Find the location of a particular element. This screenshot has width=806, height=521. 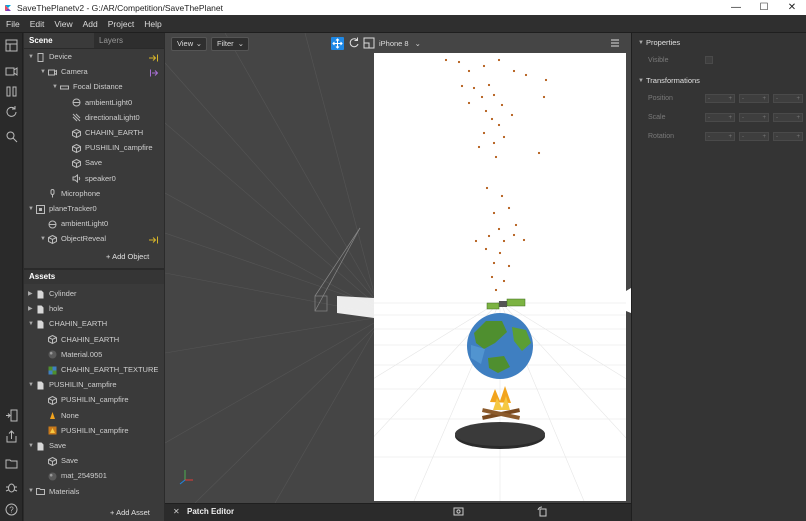

add-object-button: + Add Object is located at coordinates (127, 256).